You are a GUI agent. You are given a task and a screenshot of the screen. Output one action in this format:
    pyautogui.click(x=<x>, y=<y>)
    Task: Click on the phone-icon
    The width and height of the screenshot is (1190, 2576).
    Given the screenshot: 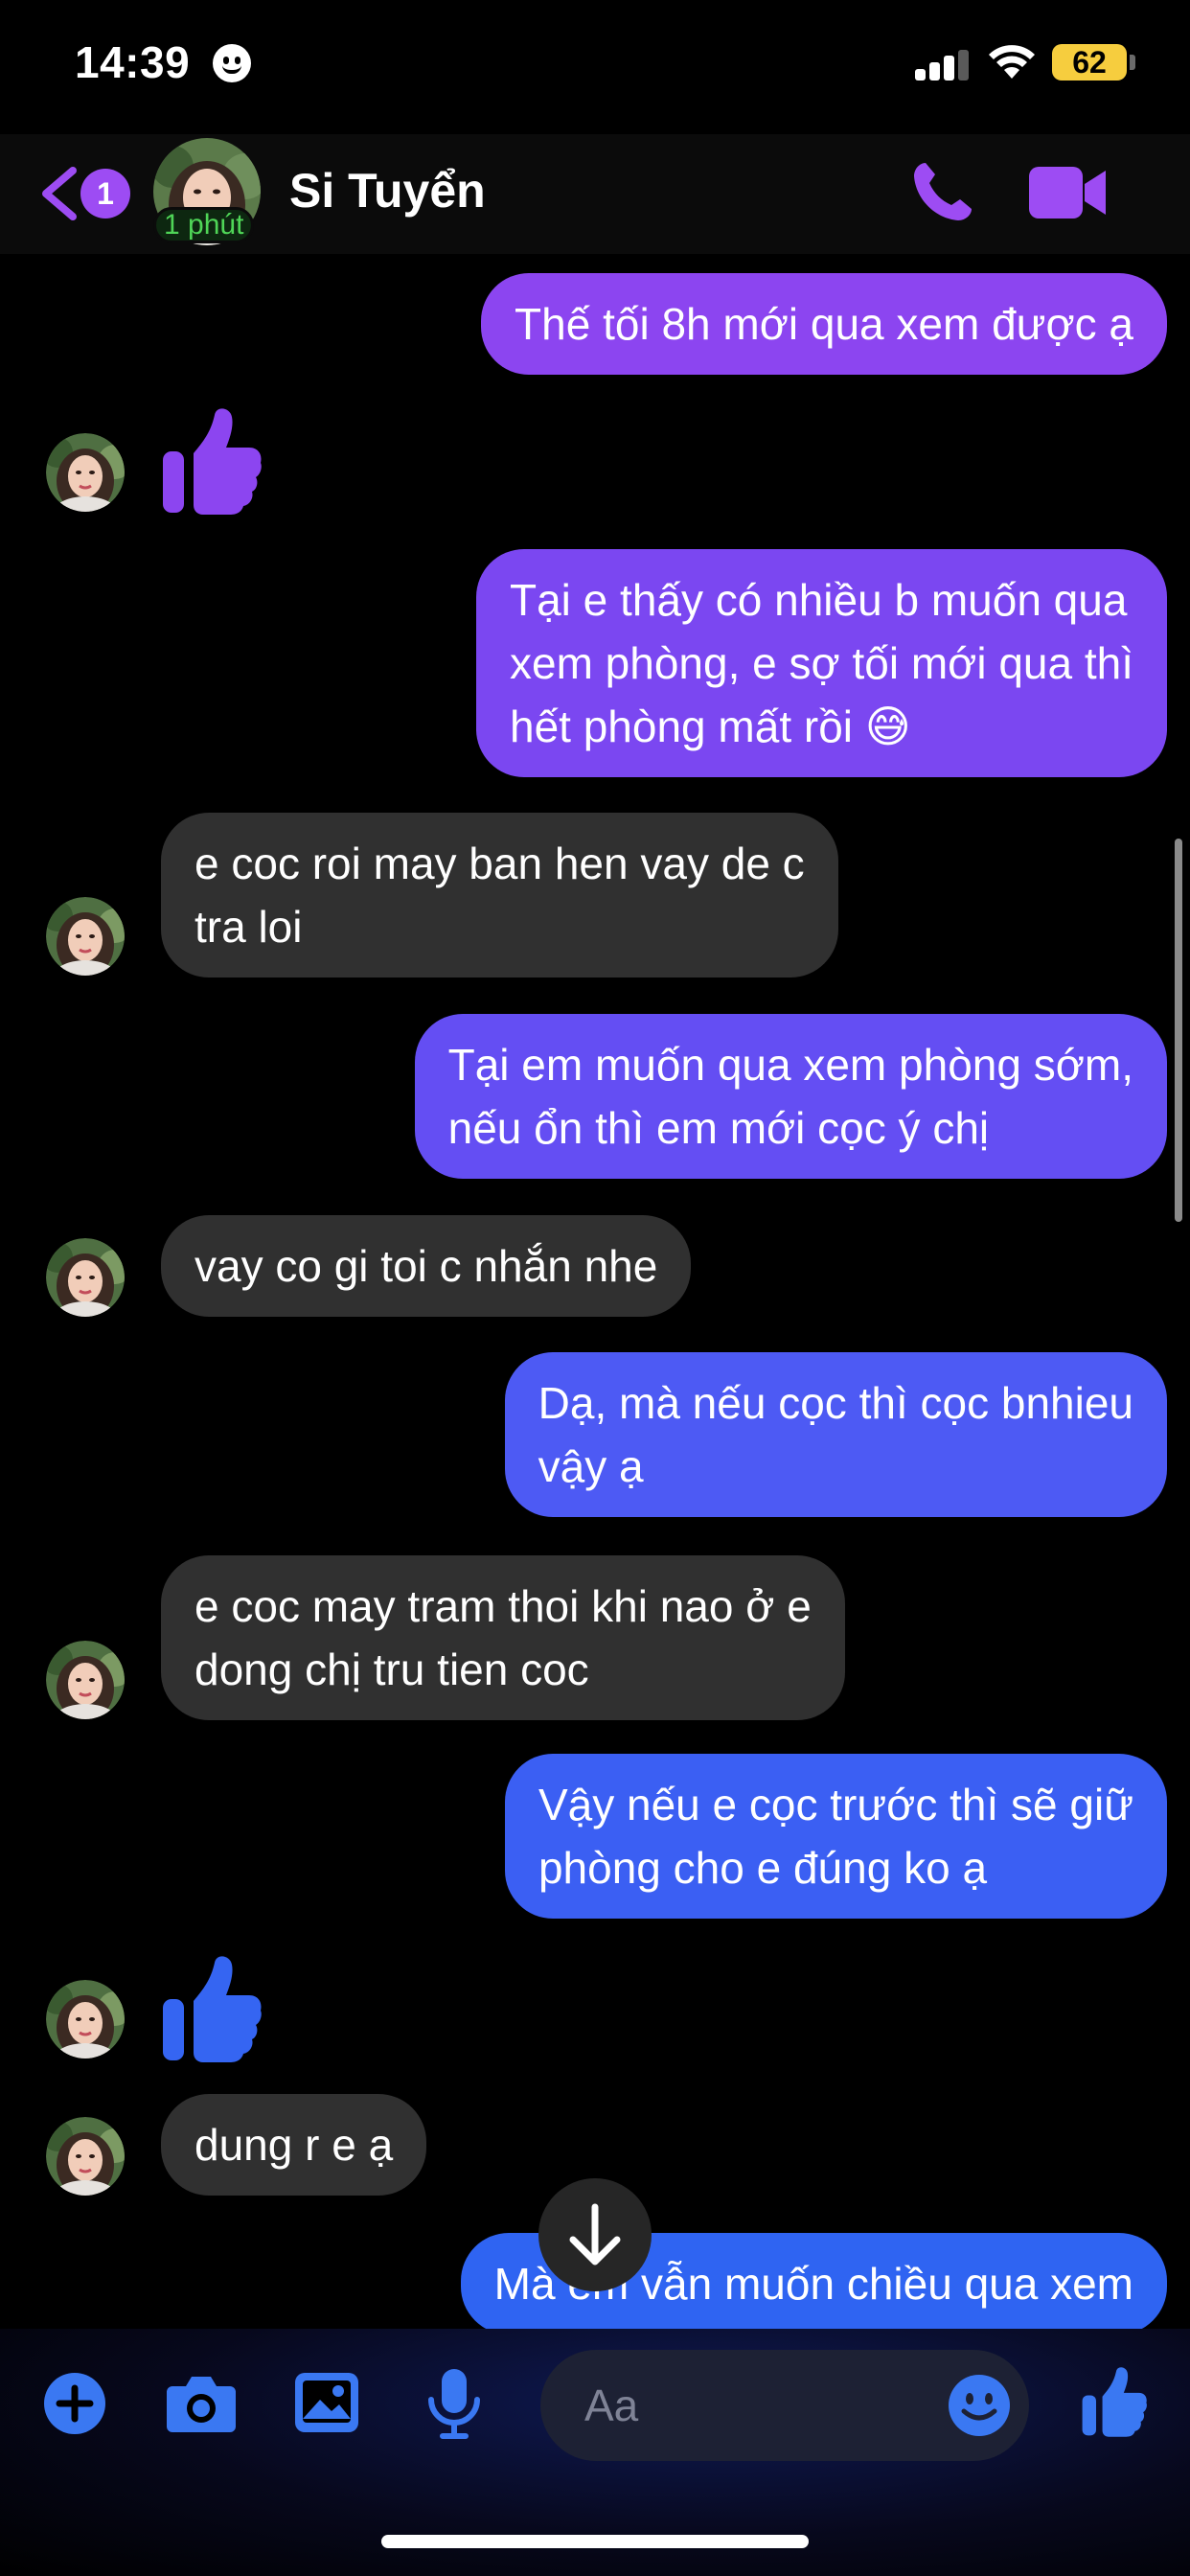 What is the action you would take?
    pyautogui.click(x=942, y=193)
    